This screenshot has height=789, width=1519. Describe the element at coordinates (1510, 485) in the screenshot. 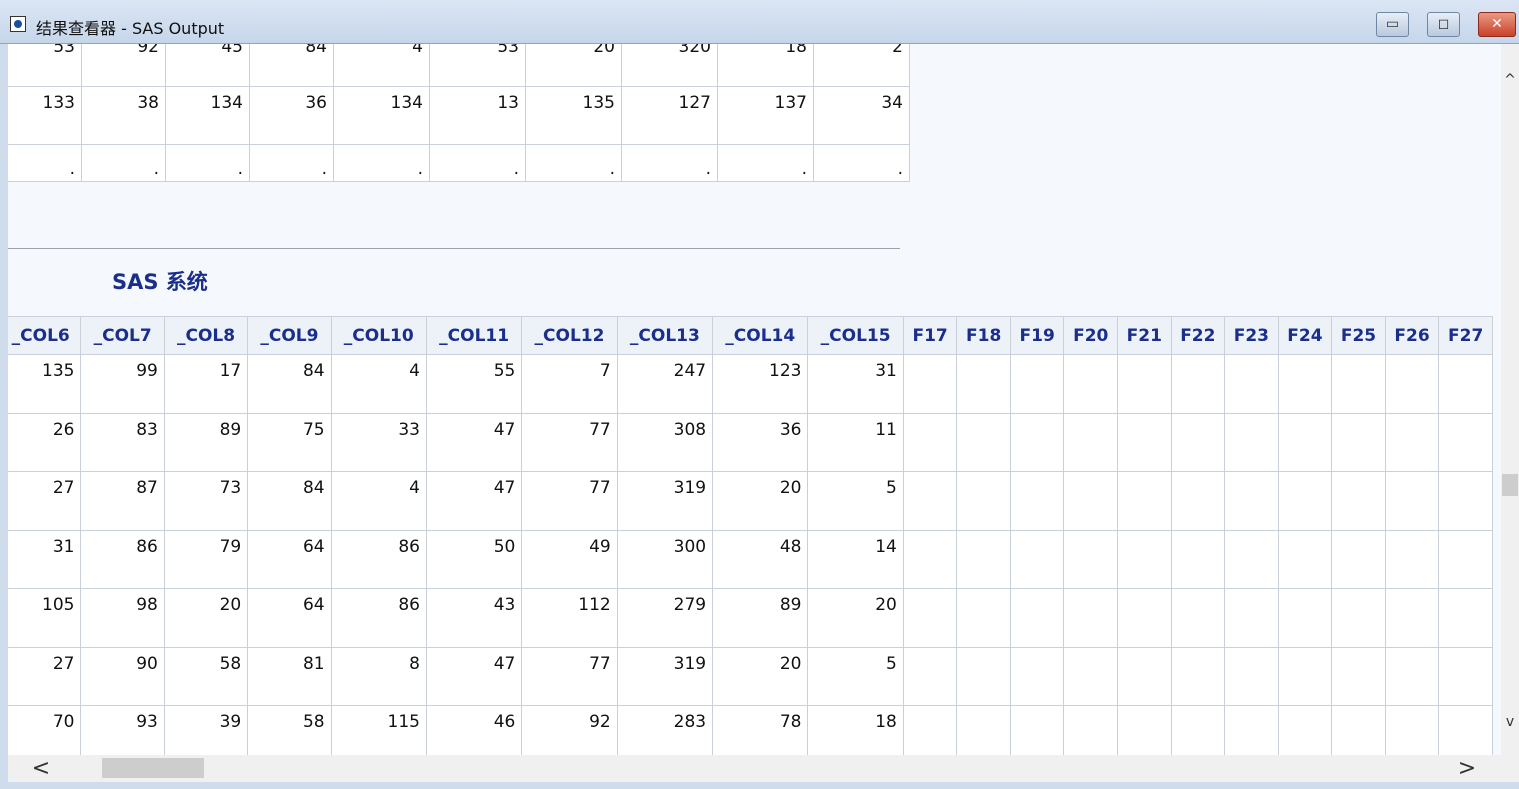

I see `vertical-scroll-thumb` at that location.